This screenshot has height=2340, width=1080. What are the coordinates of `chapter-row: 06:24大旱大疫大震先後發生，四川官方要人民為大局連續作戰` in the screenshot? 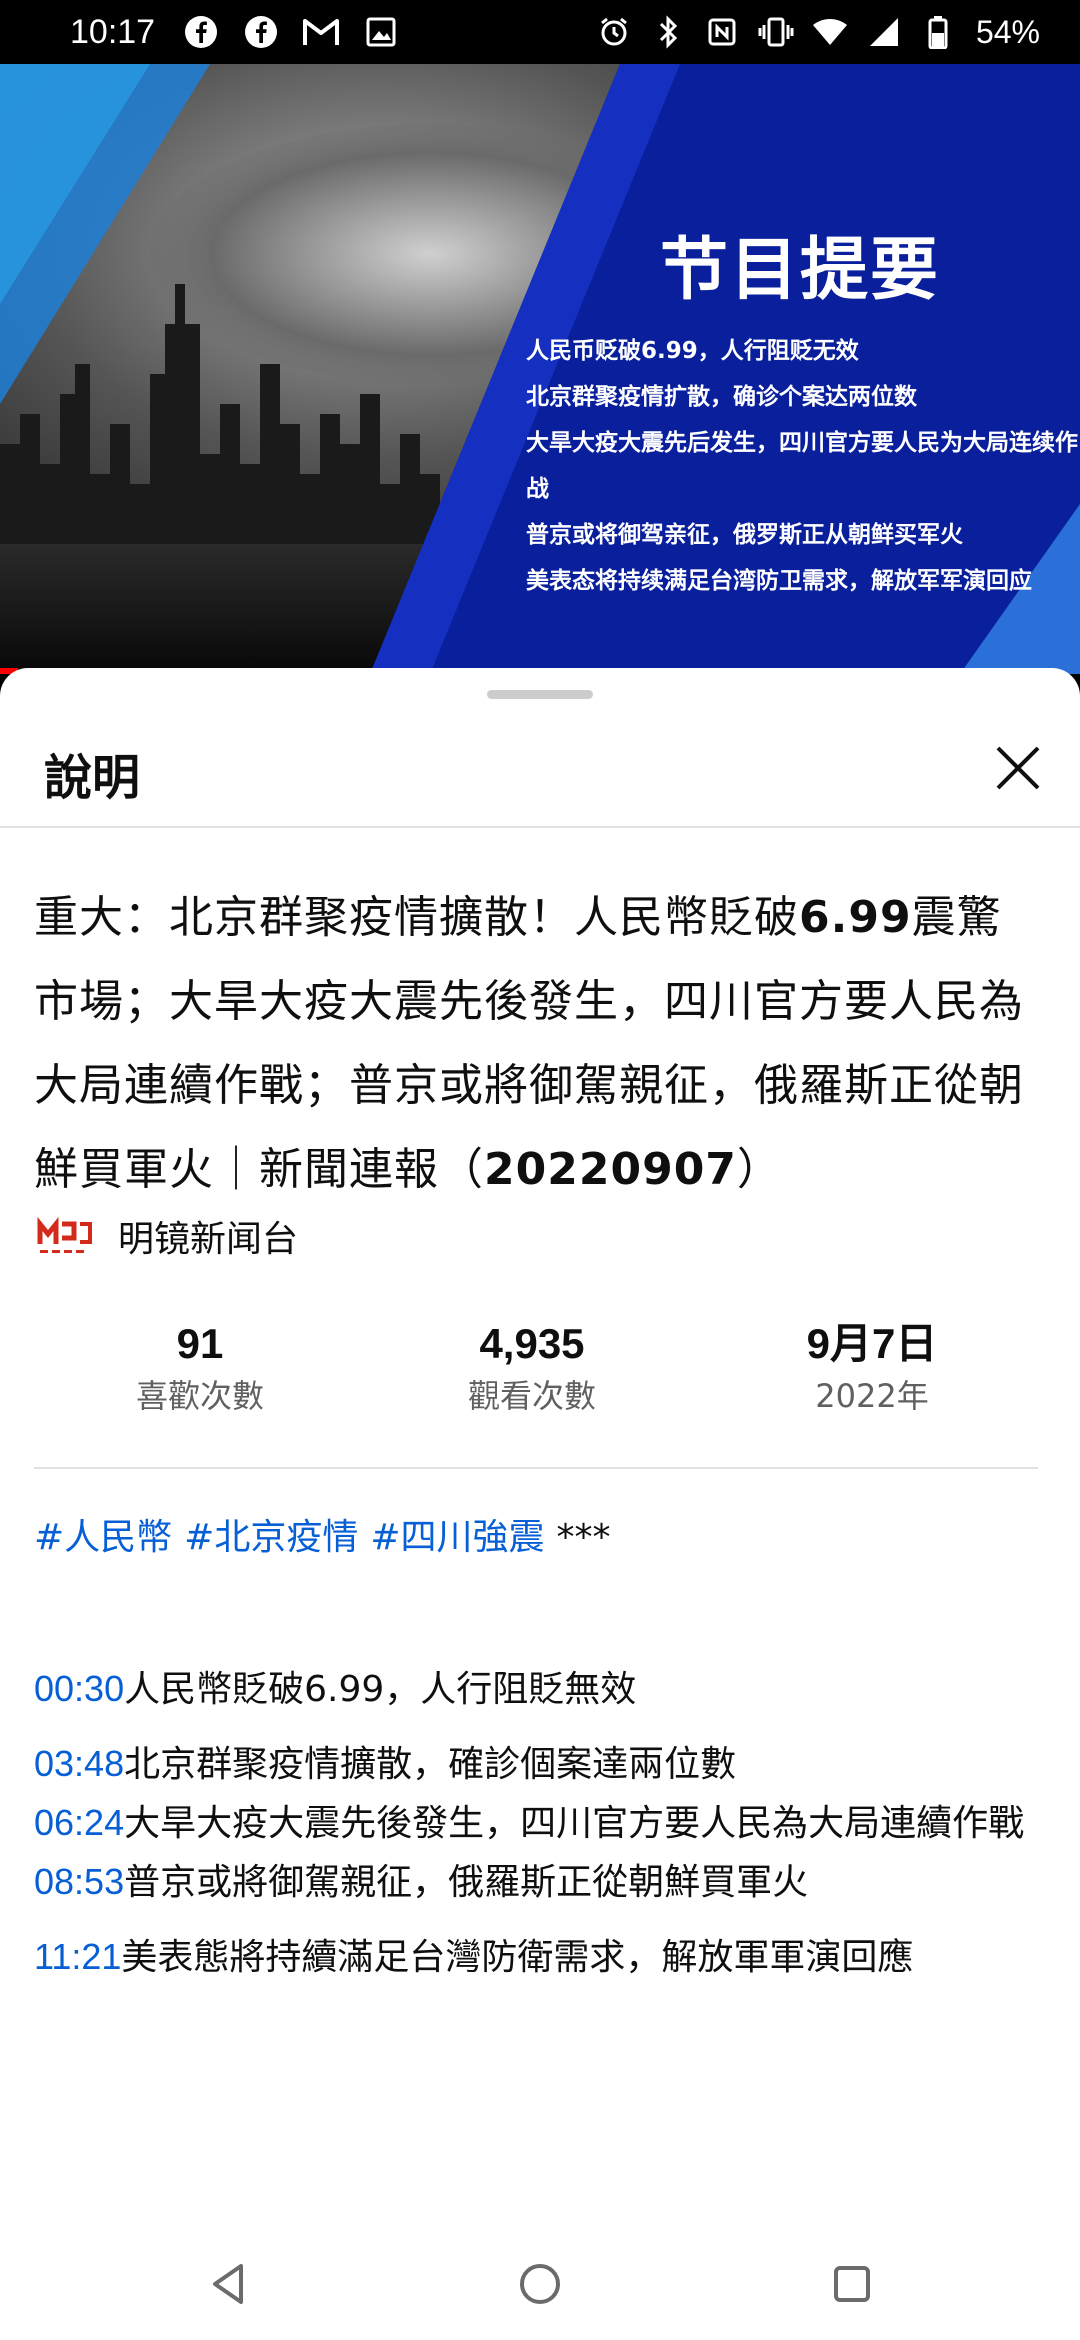 It's located at (539, 1823).